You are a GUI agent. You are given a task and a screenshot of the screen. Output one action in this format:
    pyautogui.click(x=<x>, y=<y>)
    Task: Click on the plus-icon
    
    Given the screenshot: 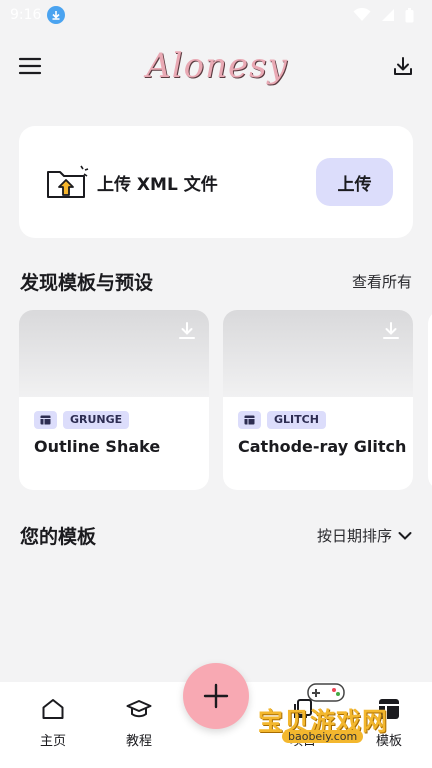 What is the action you would take?
    pyautogui.click(x=216, y=696)
    